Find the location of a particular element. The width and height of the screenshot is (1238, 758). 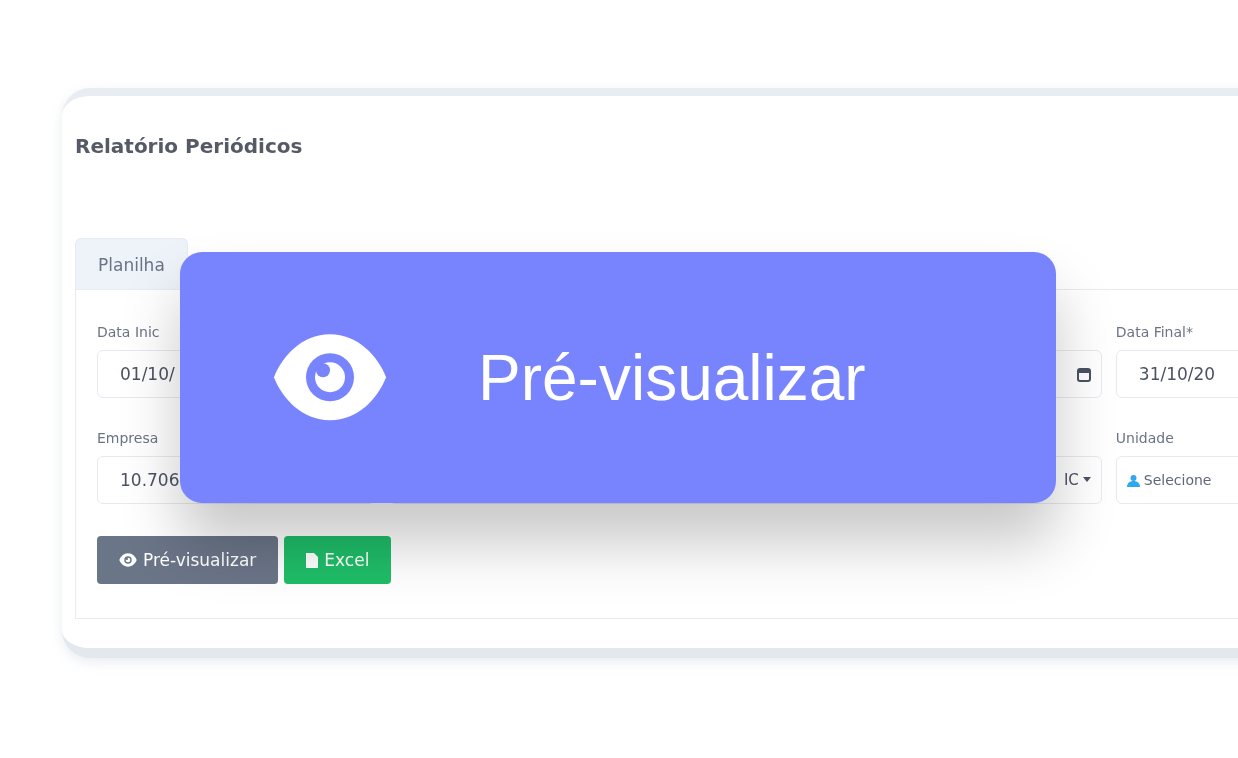

field-label: Data Inic is located at coordinates (129, 332).